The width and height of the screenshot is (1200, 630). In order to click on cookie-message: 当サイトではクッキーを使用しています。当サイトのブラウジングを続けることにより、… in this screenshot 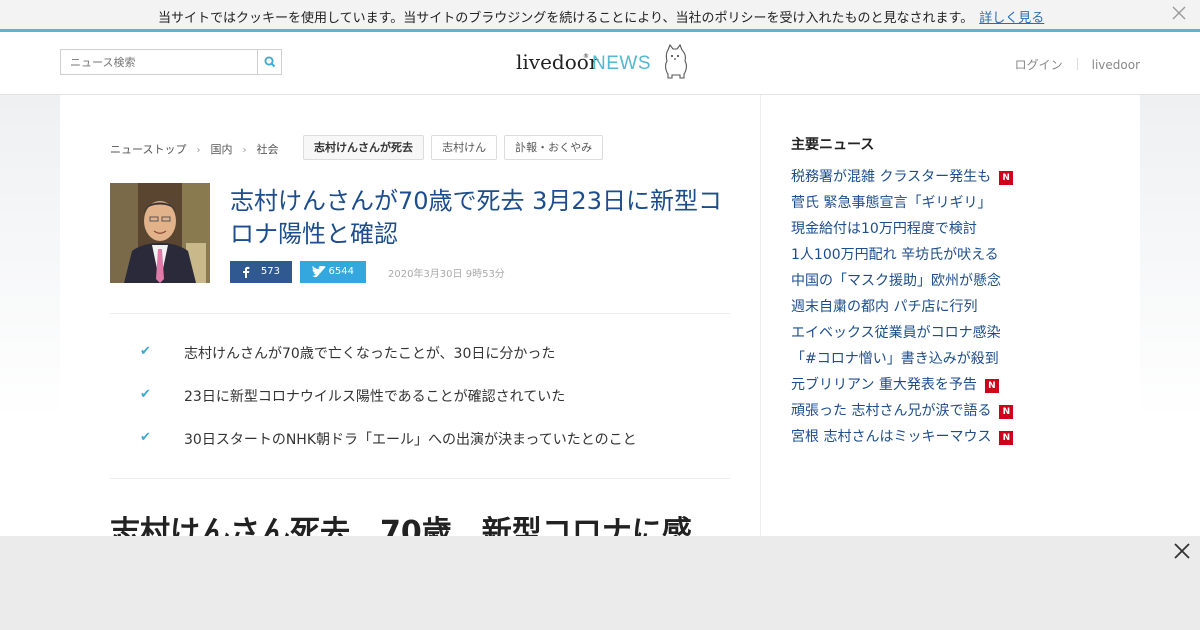, I will do `click(601, 16)`.